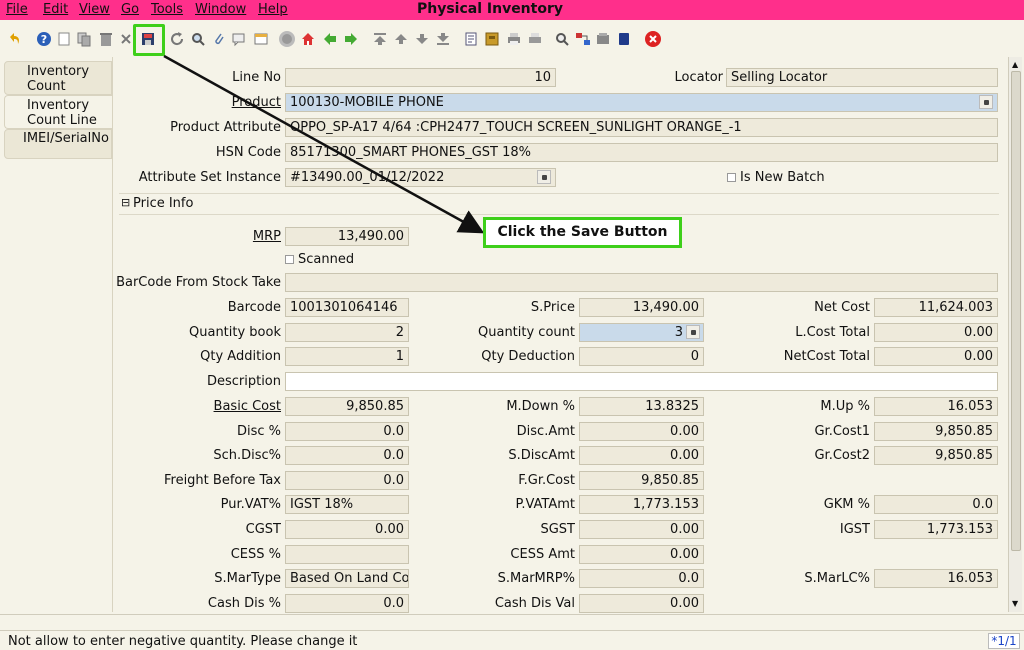 This screenshot has height=650, width=1024. Describe the element at coordinates (380, 39) in the screenshot. I see `first-icon` at that location.